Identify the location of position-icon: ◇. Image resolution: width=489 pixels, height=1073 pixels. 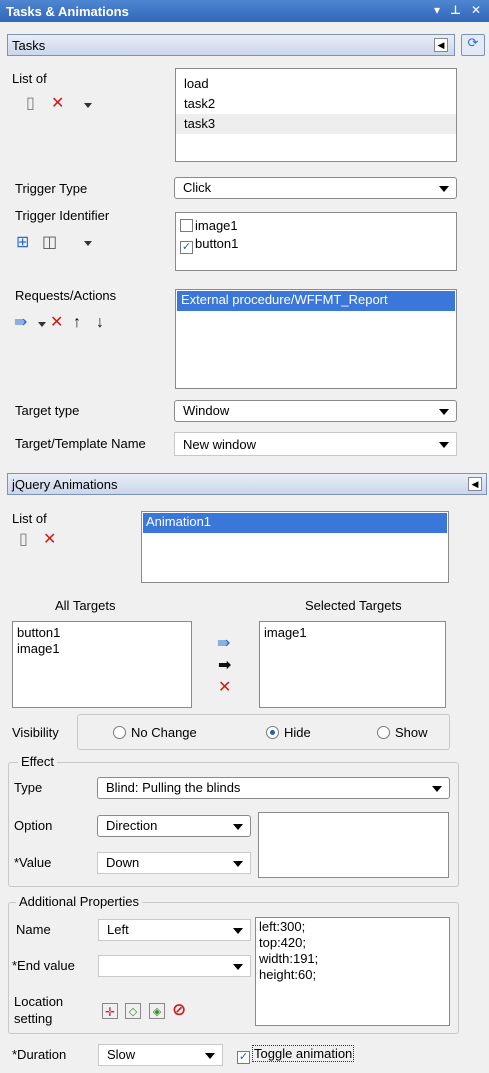
(133, 1011).